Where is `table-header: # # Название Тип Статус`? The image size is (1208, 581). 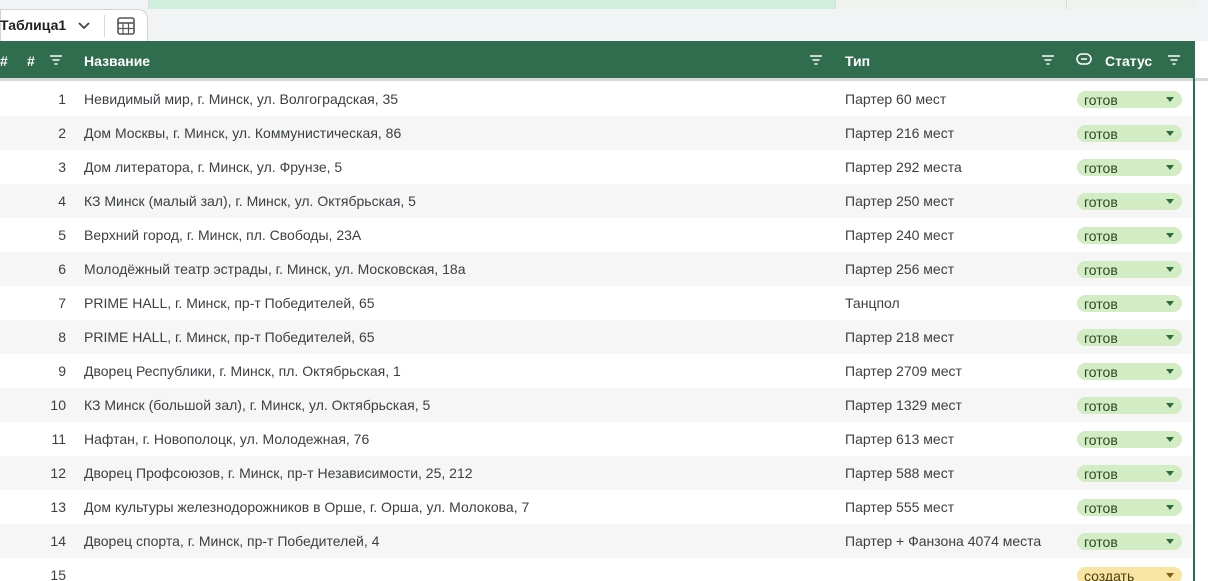 table-header: # # Название Тип Статус is located at coordinates (597, 59).